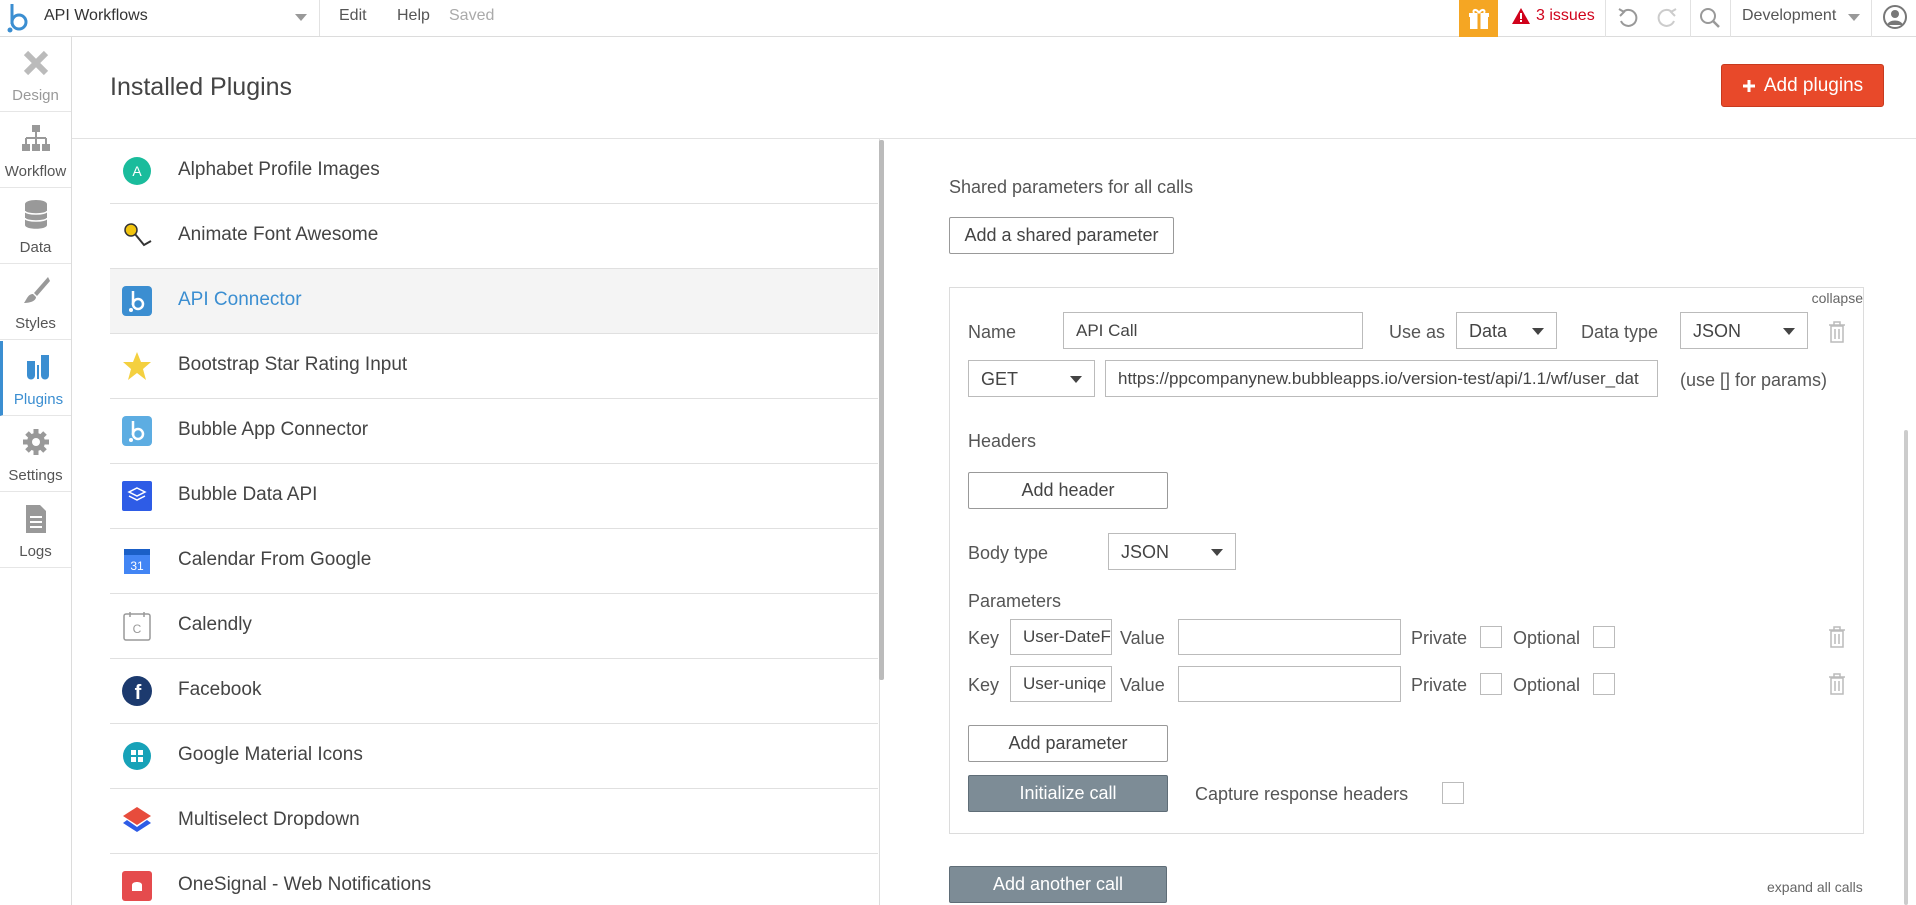 The height and width of the screenshot is (905, 1916). What do you see at coordinates (494, 626) in the screenshot?
I see `plugin-item: C Calendly` at bounding box center [494, 626].